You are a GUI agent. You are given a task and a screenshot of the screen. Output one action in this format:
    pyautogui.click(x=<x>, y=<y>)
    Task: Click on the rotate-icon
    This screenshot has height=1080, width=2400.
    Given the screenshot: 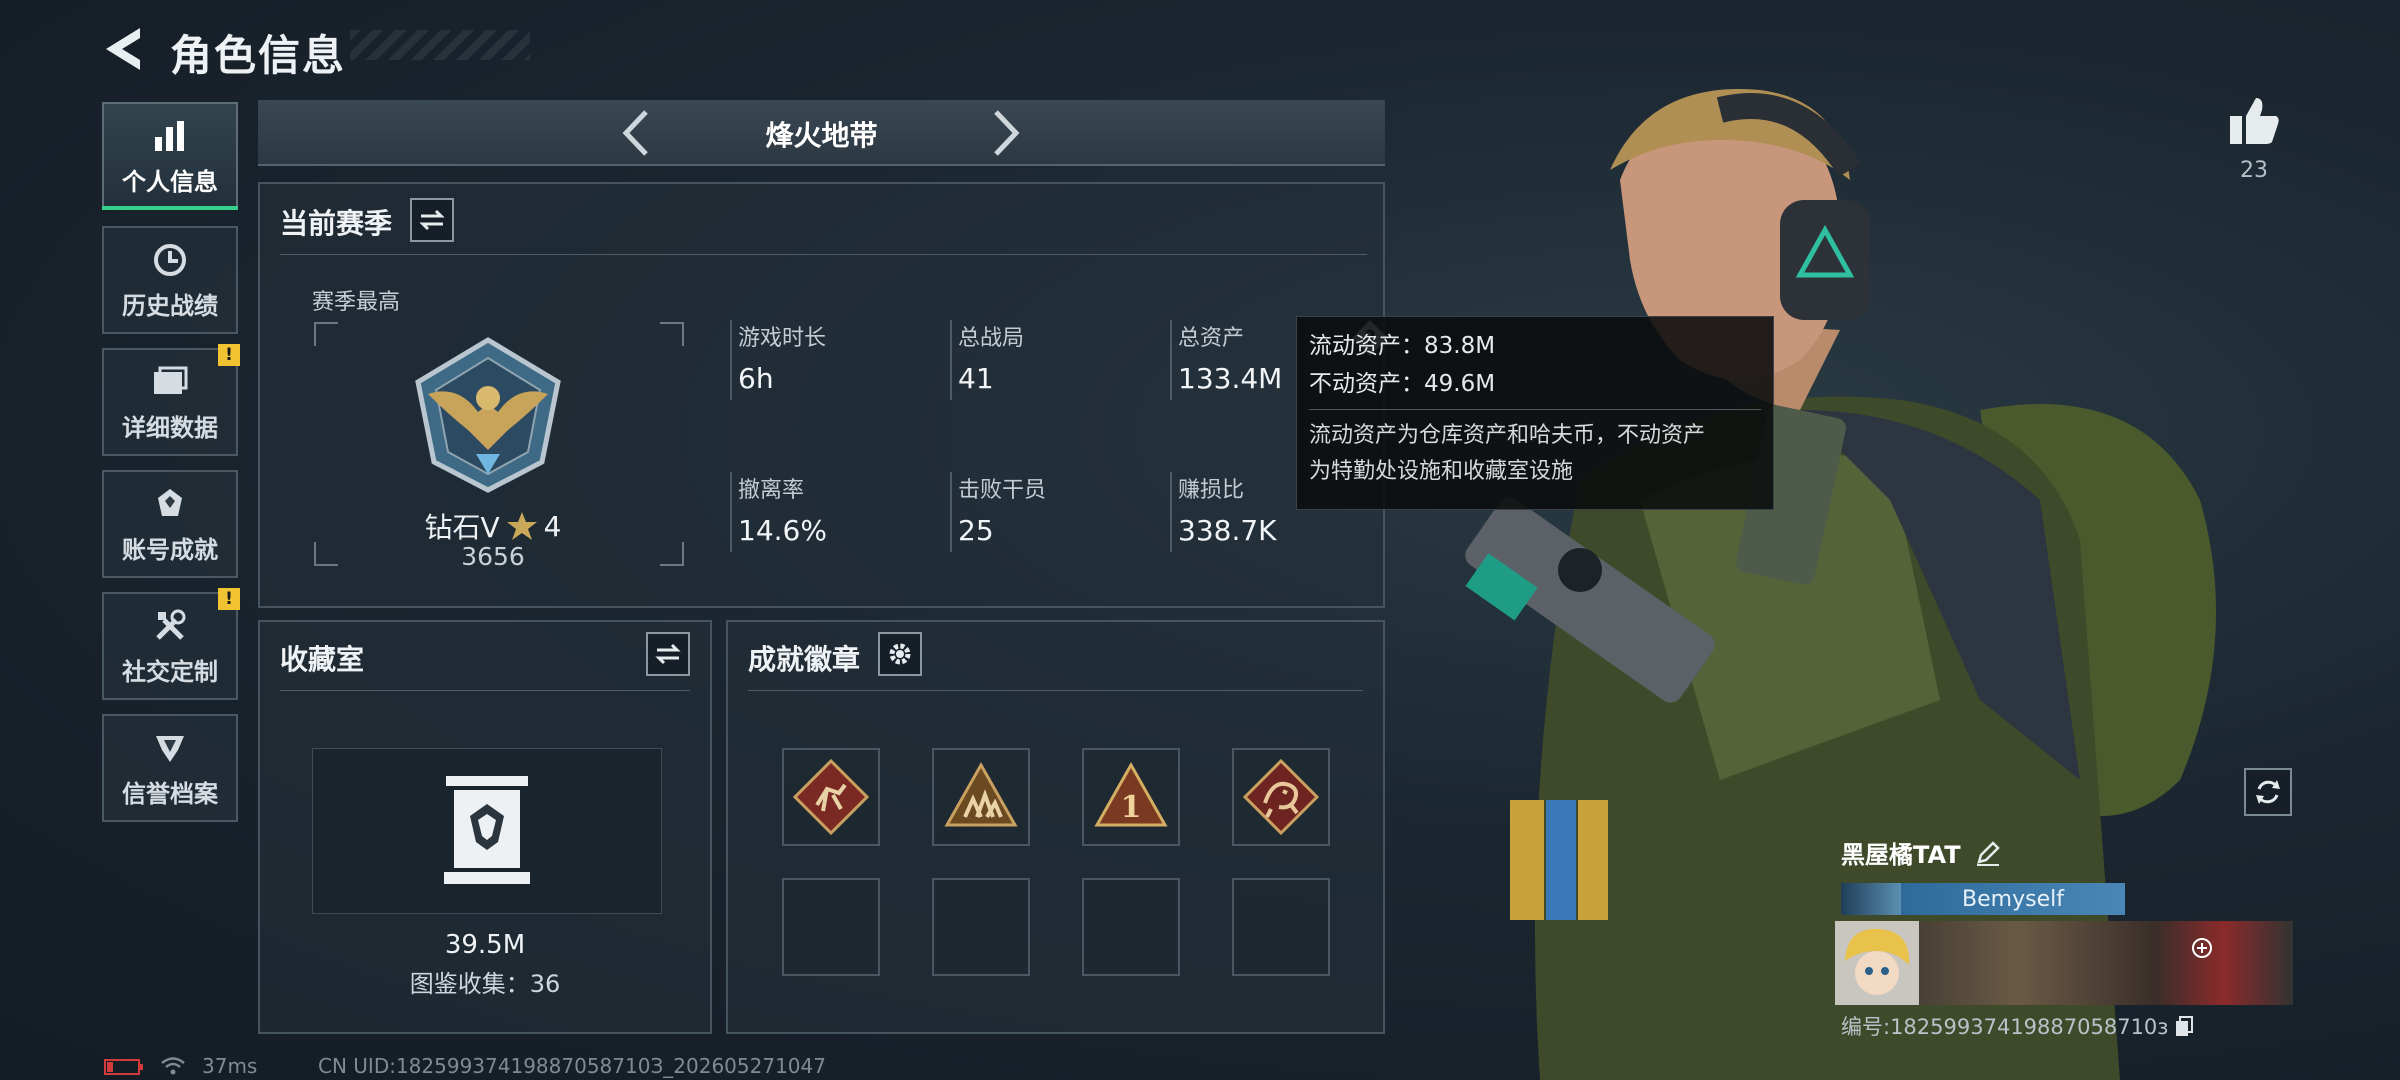 What is the action you would take?
    pyautogui.click(x=2268, y=792)
    